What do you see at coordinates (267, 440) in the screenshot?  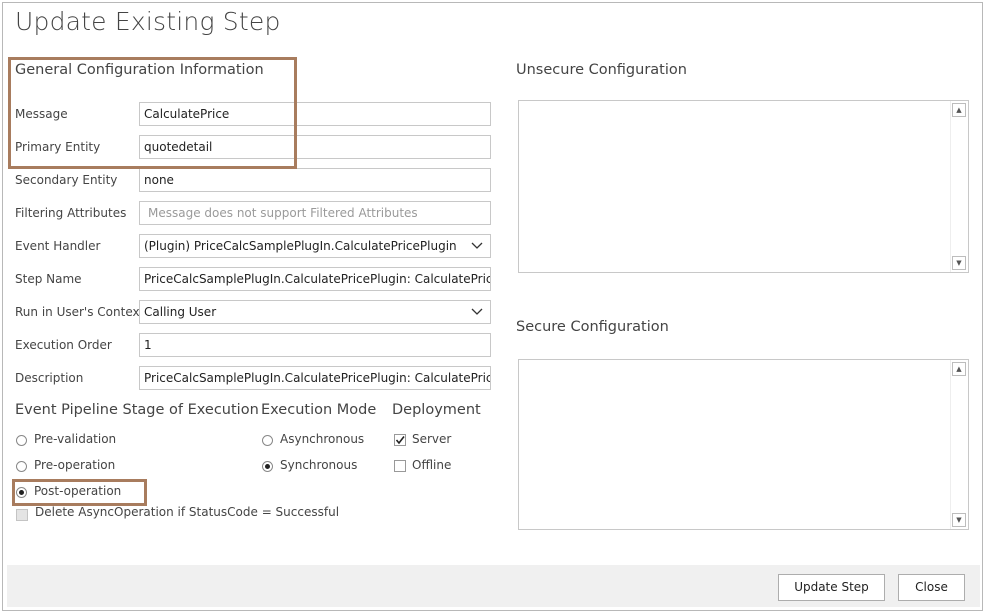 I see `asynchronous-radio` at bounding box center [267, 440].